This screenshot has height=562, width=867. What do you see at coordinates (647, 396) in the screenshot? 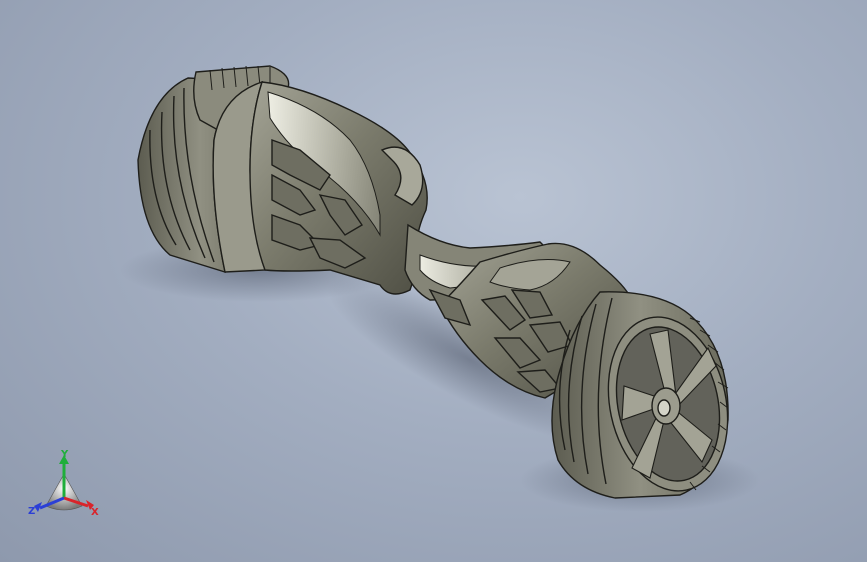
I see `right-wheel` at bounding box center [647, 396].